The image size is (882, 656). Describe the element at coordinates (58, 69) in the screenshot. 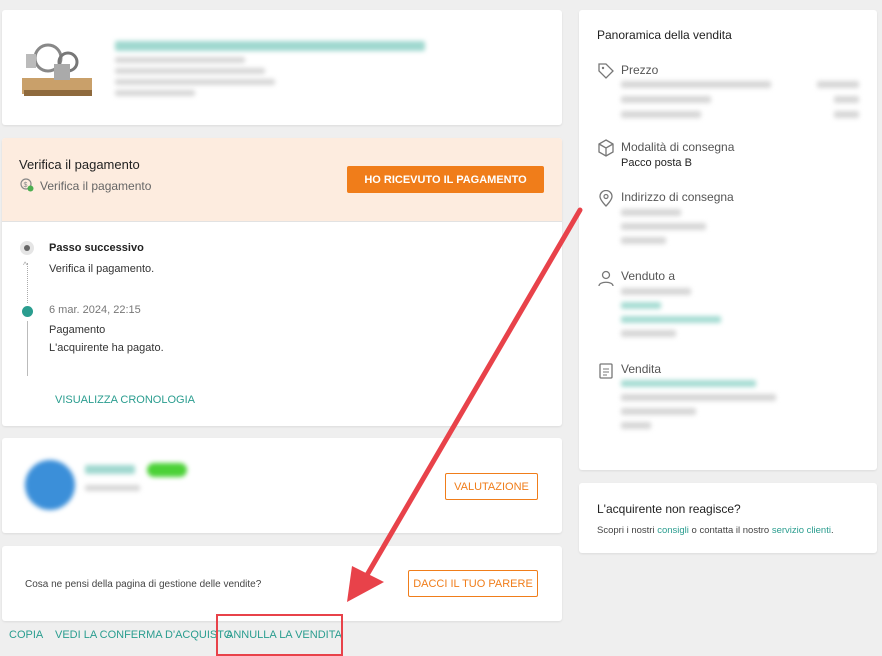

I see `product-thumbnail` at that location.